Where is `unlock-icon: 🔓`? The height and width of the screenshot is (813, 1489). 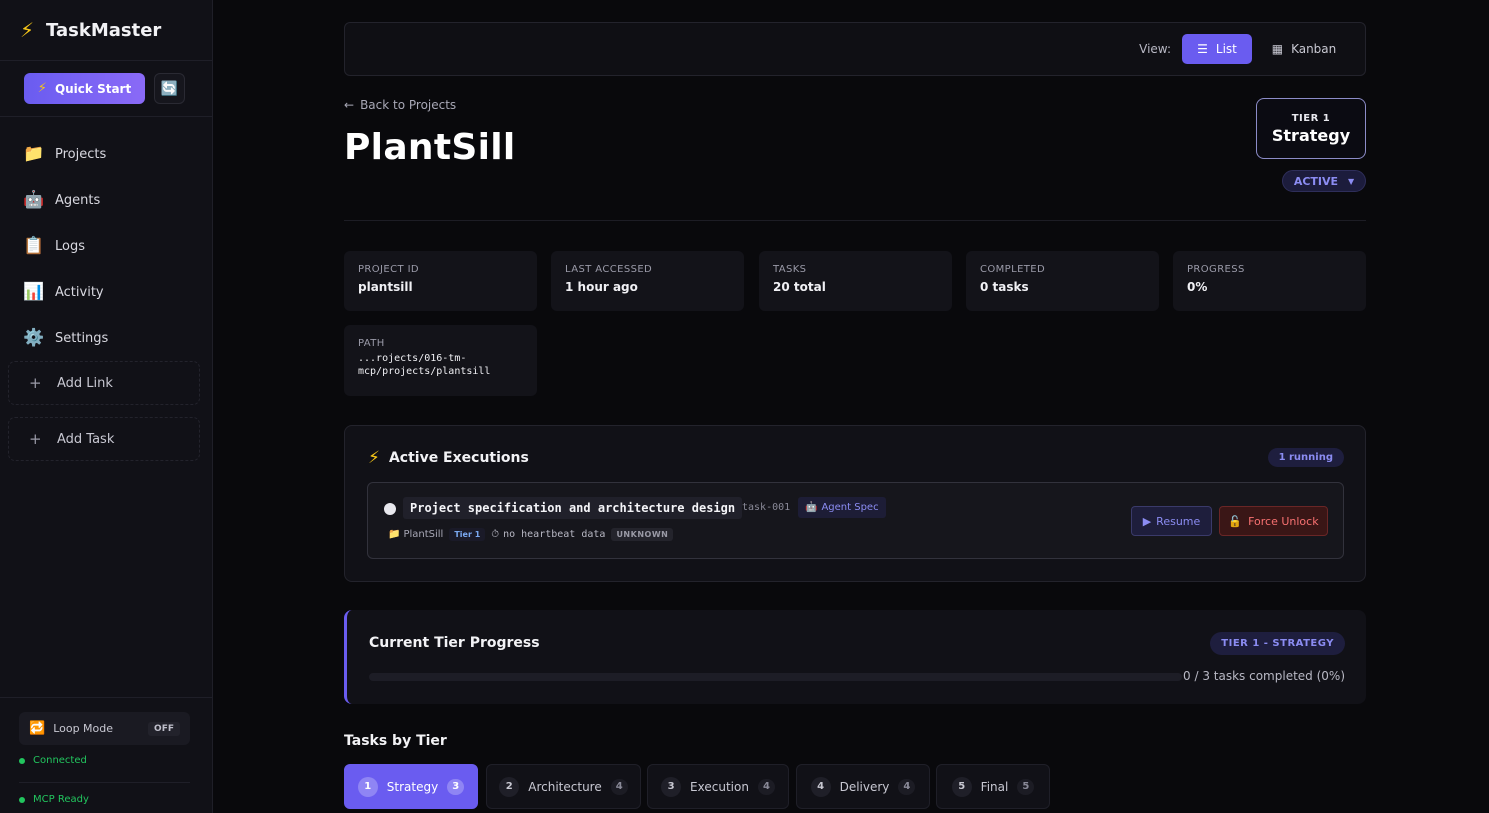
unlock-icon: 🔓 is located at coordinates (1235, 521).